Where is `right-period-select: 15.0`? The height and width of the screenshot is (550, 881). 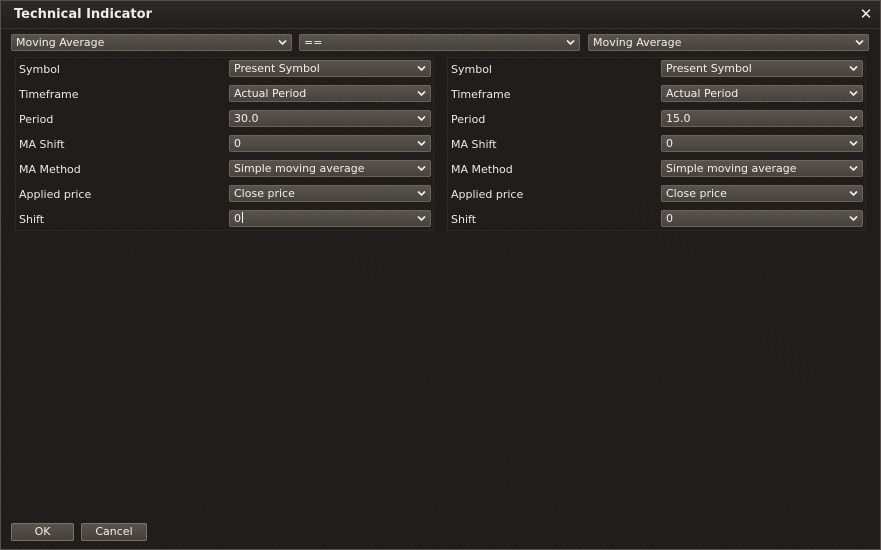 right-period-select: 15.0 is located at coordinates (762, 118).